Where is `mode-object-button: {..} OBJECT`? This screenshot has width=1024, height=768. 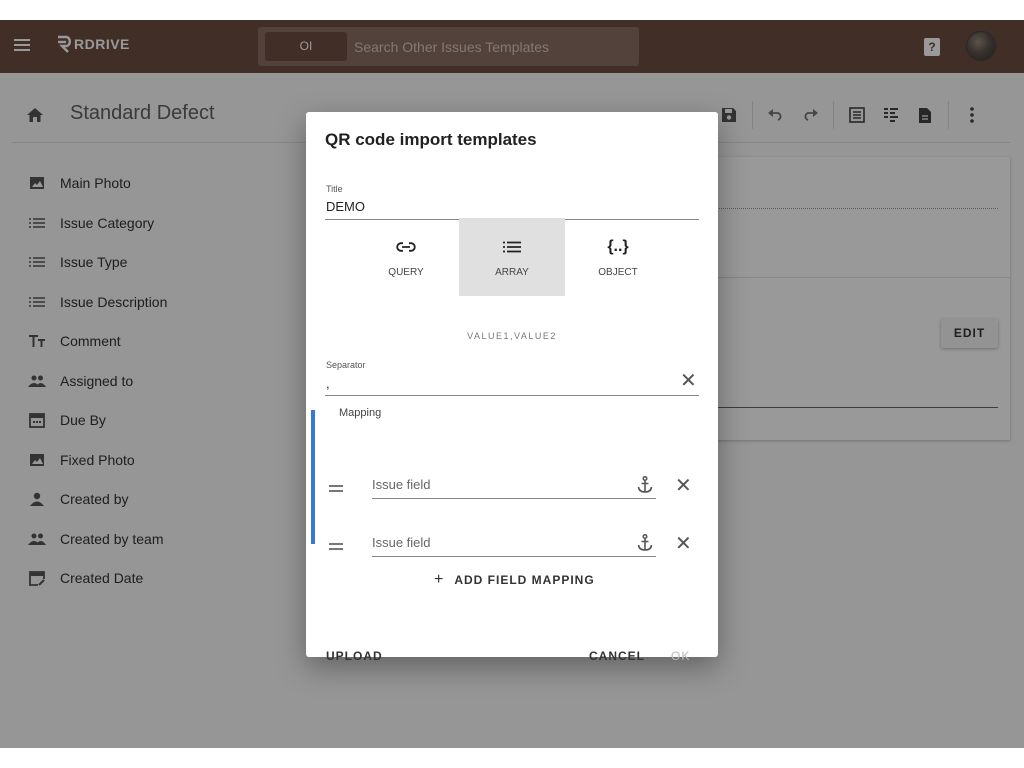 mode-object-button: {..} OBJECT is located at coordinates (618, 257).